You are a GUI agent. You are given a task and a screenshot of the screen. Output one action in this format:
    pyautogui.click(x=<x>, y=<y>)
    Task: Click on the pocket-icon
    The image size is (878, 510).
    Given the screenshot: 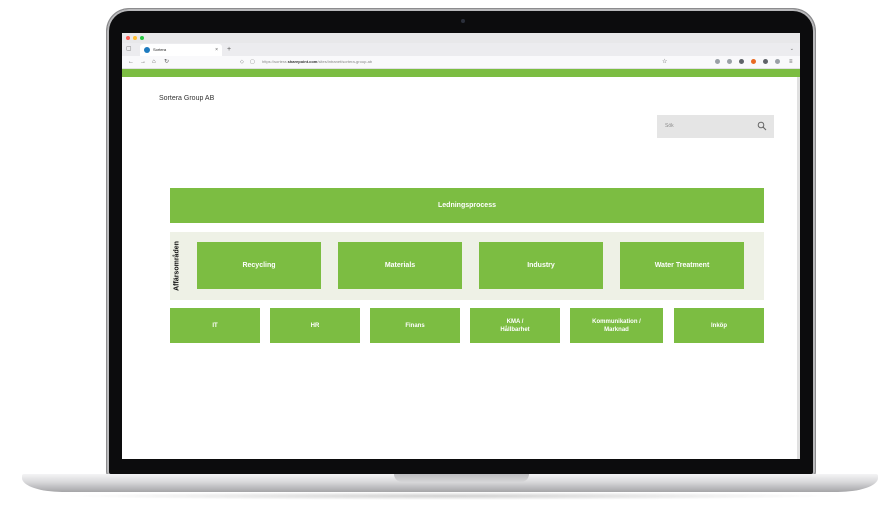 What is the action you would take?
    pyautogui.click(x=717, y=61)
    